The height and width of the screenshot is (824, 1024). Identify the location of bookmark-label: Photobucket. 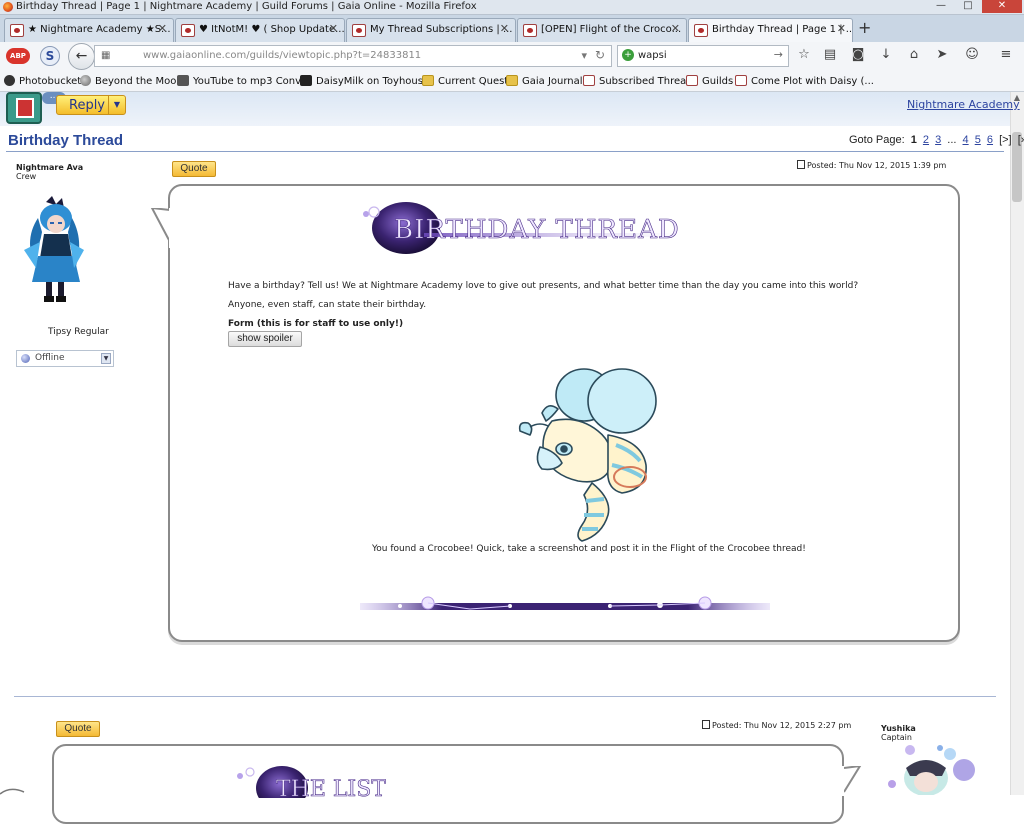
(50, 81).